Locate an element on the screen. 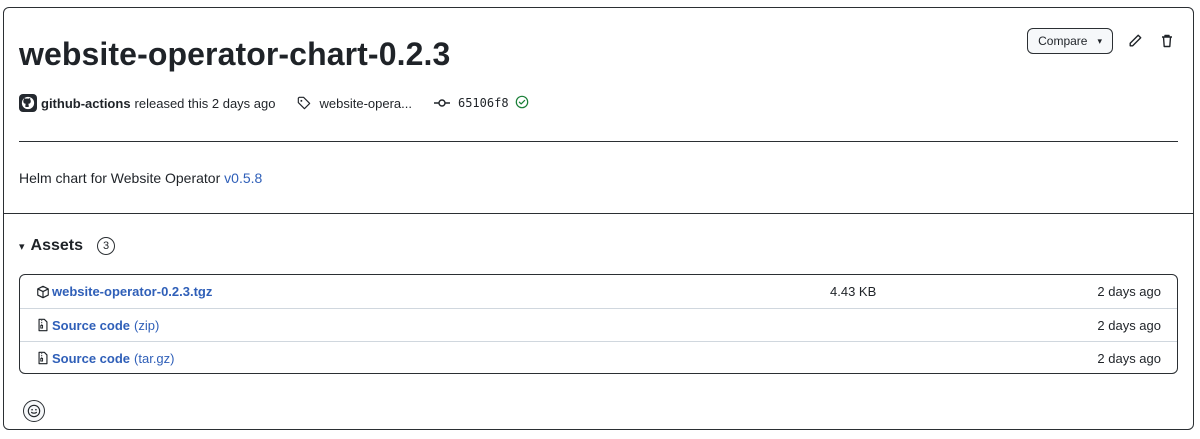 The image size is (1200, 439). package-icon is located at coordinates (43, 292).